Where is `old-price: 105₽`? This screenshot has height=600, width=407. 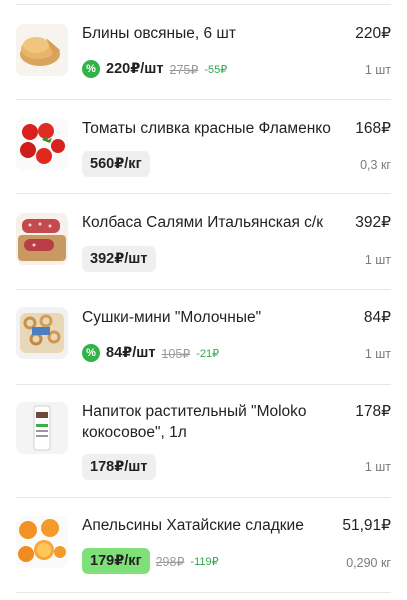 old-price: 105₽ is located at coordinates (176, 353).